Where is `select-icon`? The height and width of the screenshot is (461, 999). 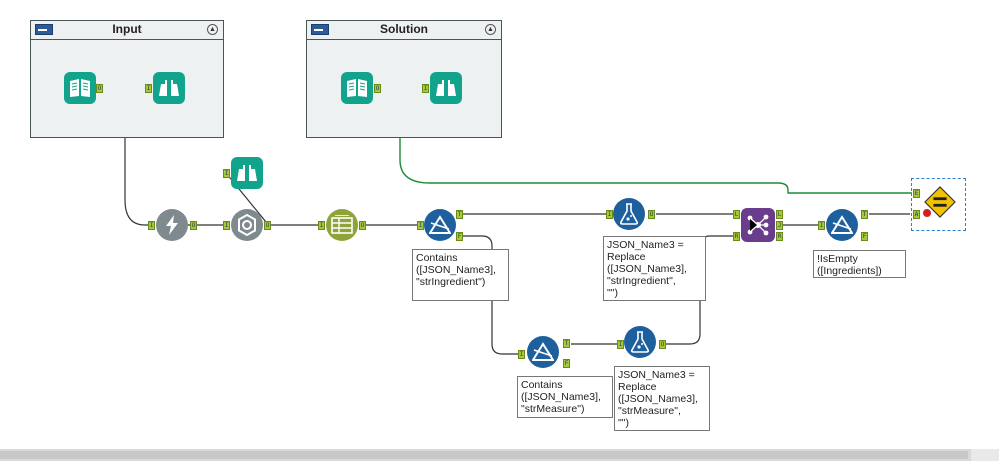 select-icon is located at coordinates (342, 224).